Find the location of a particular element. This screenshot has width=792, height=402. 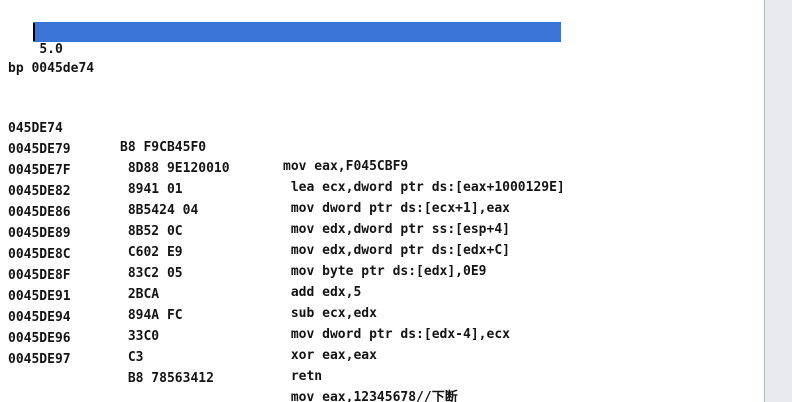

row-instruction: retn is located at coordinates (303, 376).